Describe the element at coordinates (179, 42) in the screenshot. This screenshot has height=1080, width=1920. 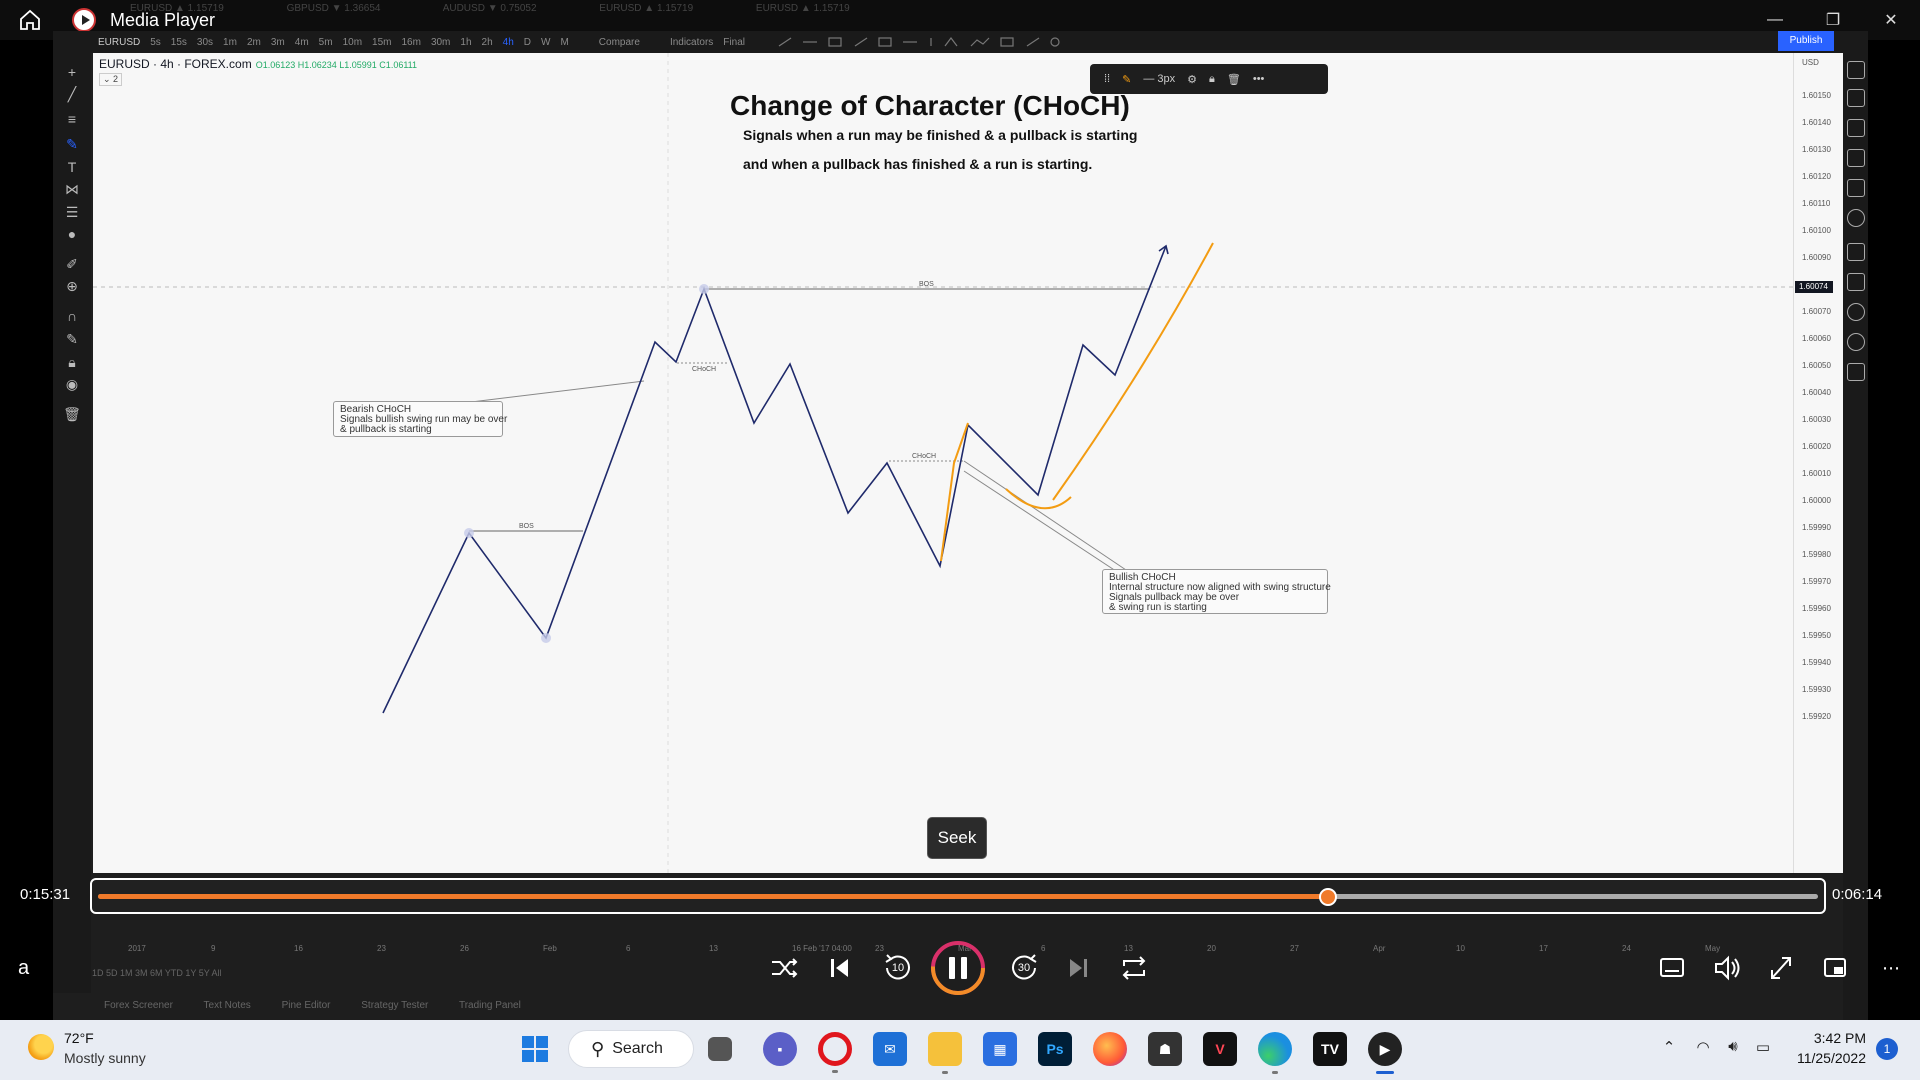
I see `tv-interval: 15s` at that location.